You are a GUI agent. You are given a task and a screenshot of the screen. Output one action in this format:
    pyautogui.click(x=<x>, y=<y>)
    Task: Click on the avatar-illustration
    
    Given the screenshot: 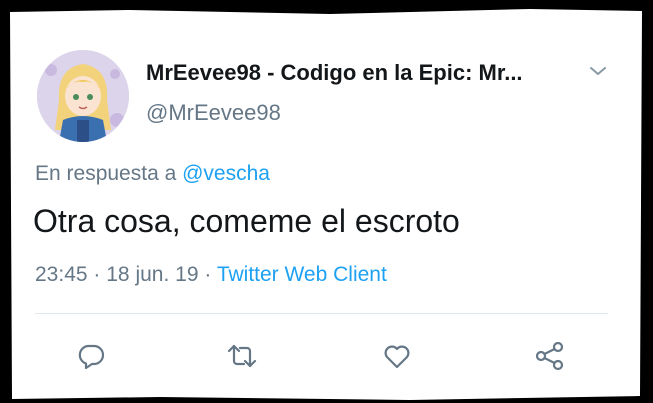 What is the action you would take?
    pyautogui.click(x=83, y=96)
    